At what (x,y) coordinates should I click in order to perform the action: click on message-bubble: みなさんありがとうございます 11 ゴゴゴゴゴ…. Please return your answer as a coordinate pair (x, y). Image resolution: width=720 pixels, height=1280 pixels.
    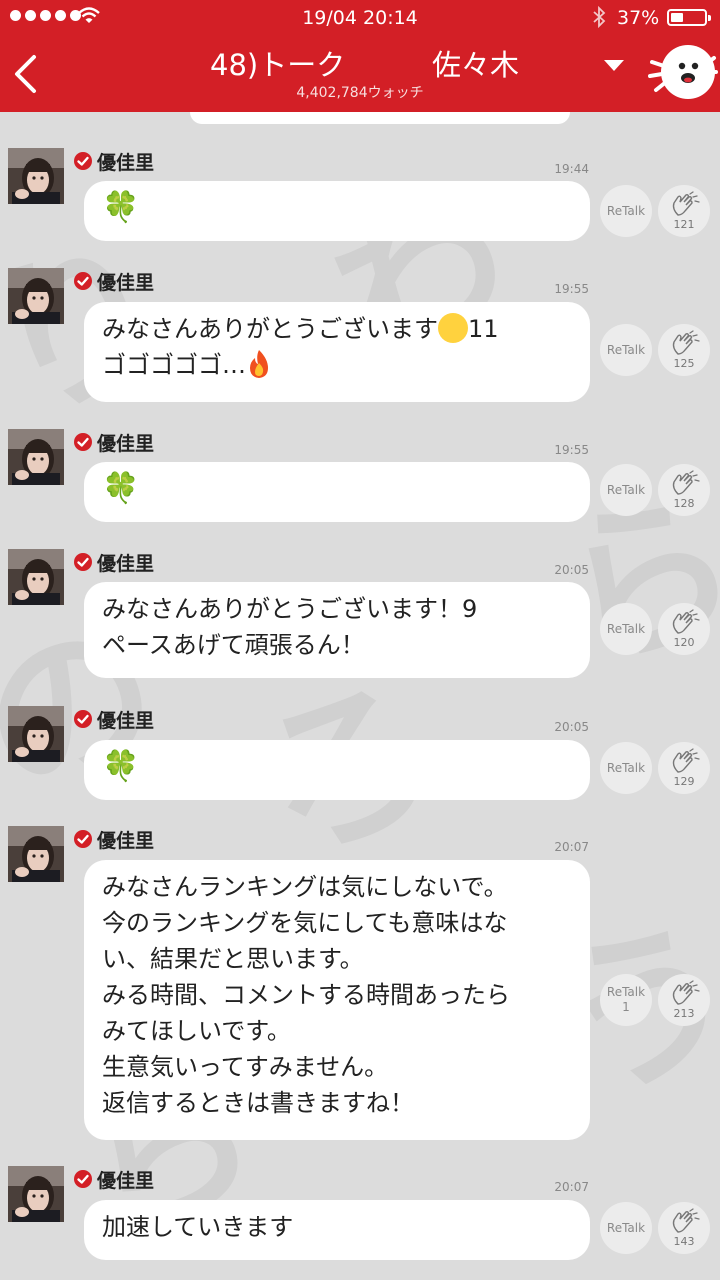
    Looking at the image, I should click on (337, 352).